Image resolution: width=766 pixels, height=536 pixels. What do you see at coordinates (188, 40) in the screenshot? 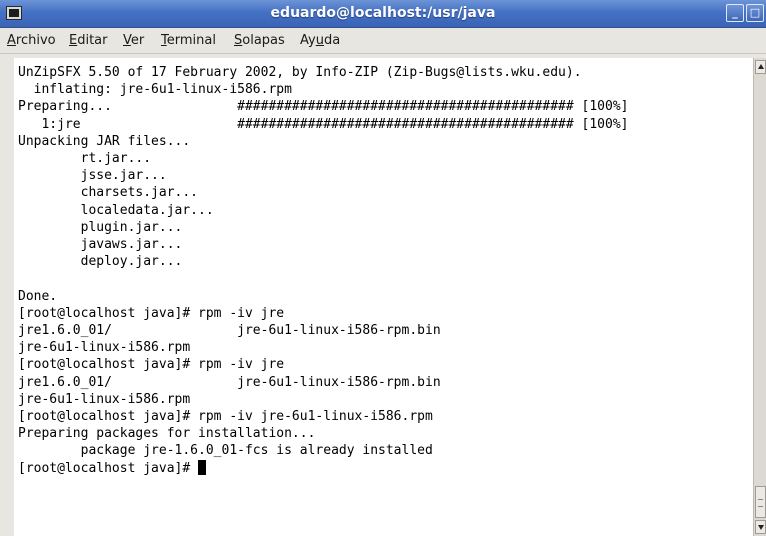
I see `menu-terminal: Terminal` at bounding box center [188, 40].